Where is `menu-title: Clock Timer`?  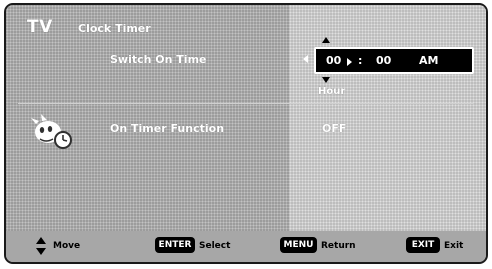 menu-title: Clock Timer is located at coordinates (114, 28).